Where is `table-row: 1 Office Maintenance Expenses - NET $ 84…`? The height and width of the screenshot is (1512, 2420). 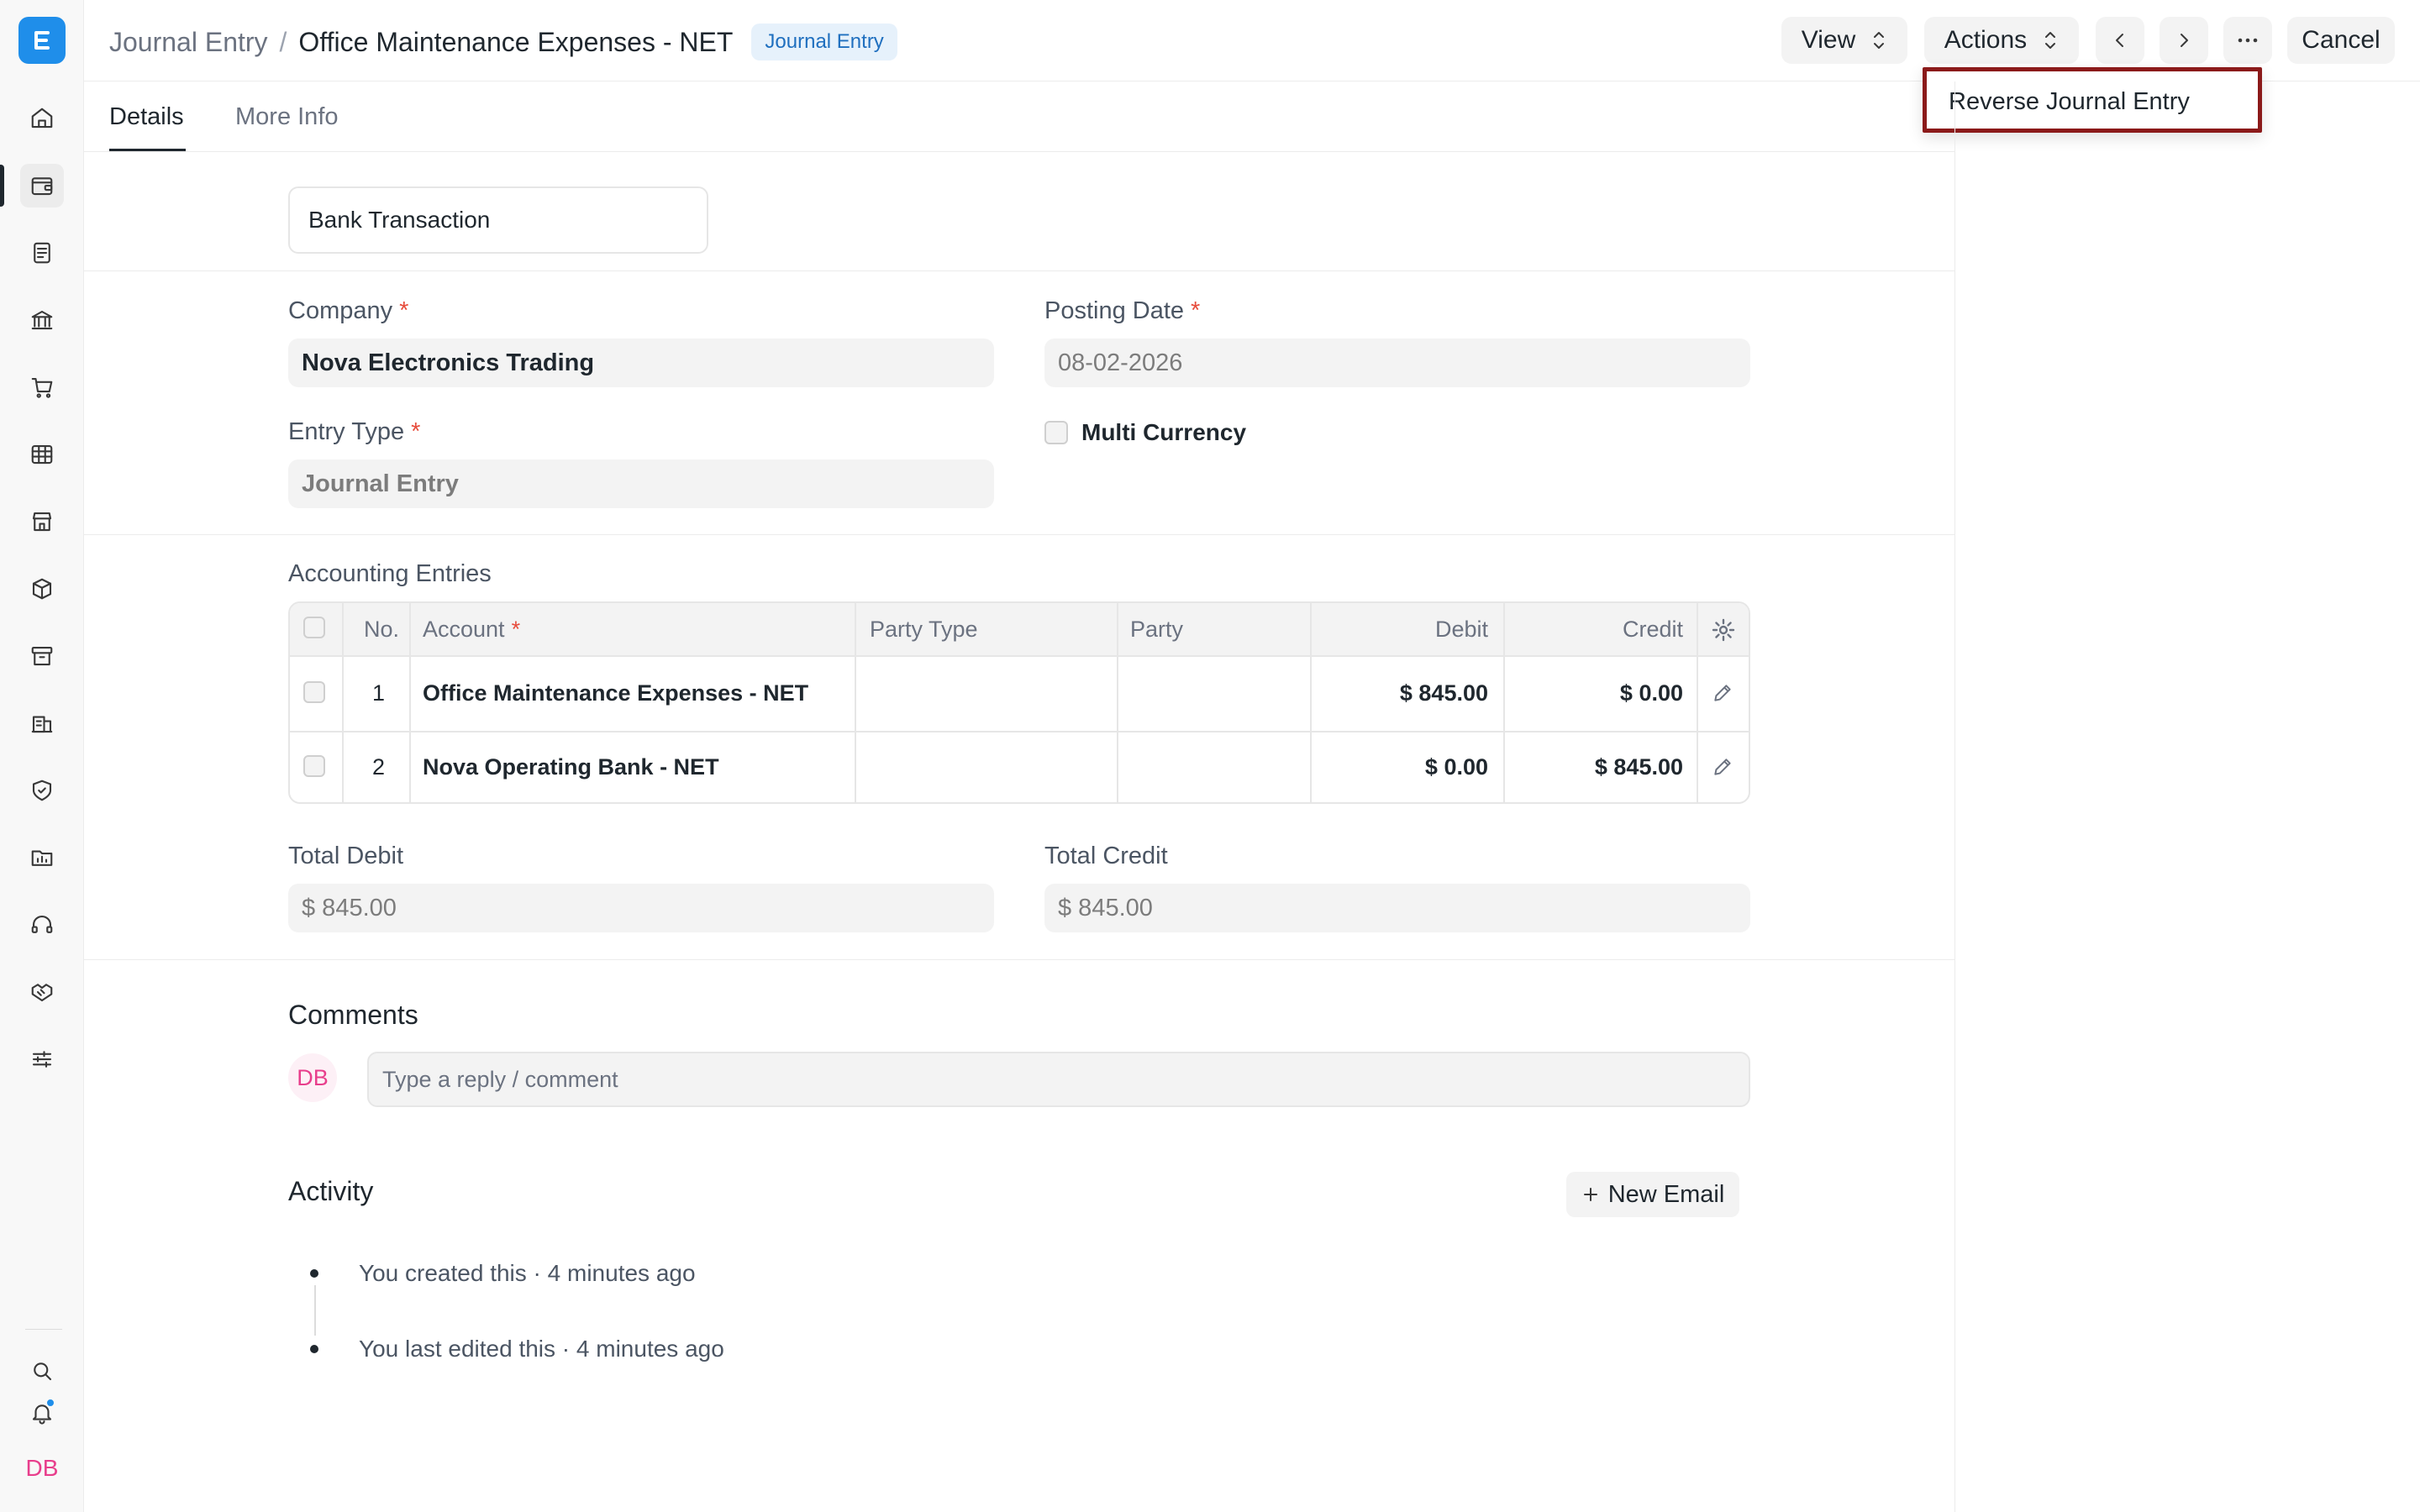 table-row: 1 Office Maintenance Expenses - NET $ 84… is located at coordinates (1020, 694).